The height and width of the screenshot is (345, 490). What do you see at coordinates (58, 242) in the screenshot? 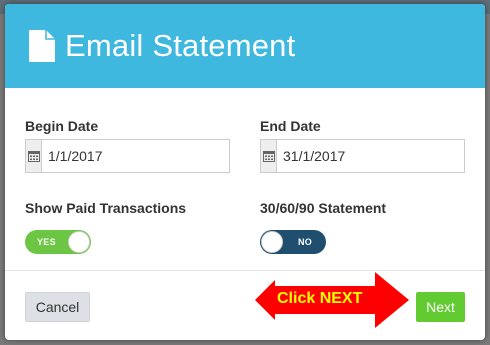
I see `show-paid-toggle: YES` at bounding box center [58, 242].